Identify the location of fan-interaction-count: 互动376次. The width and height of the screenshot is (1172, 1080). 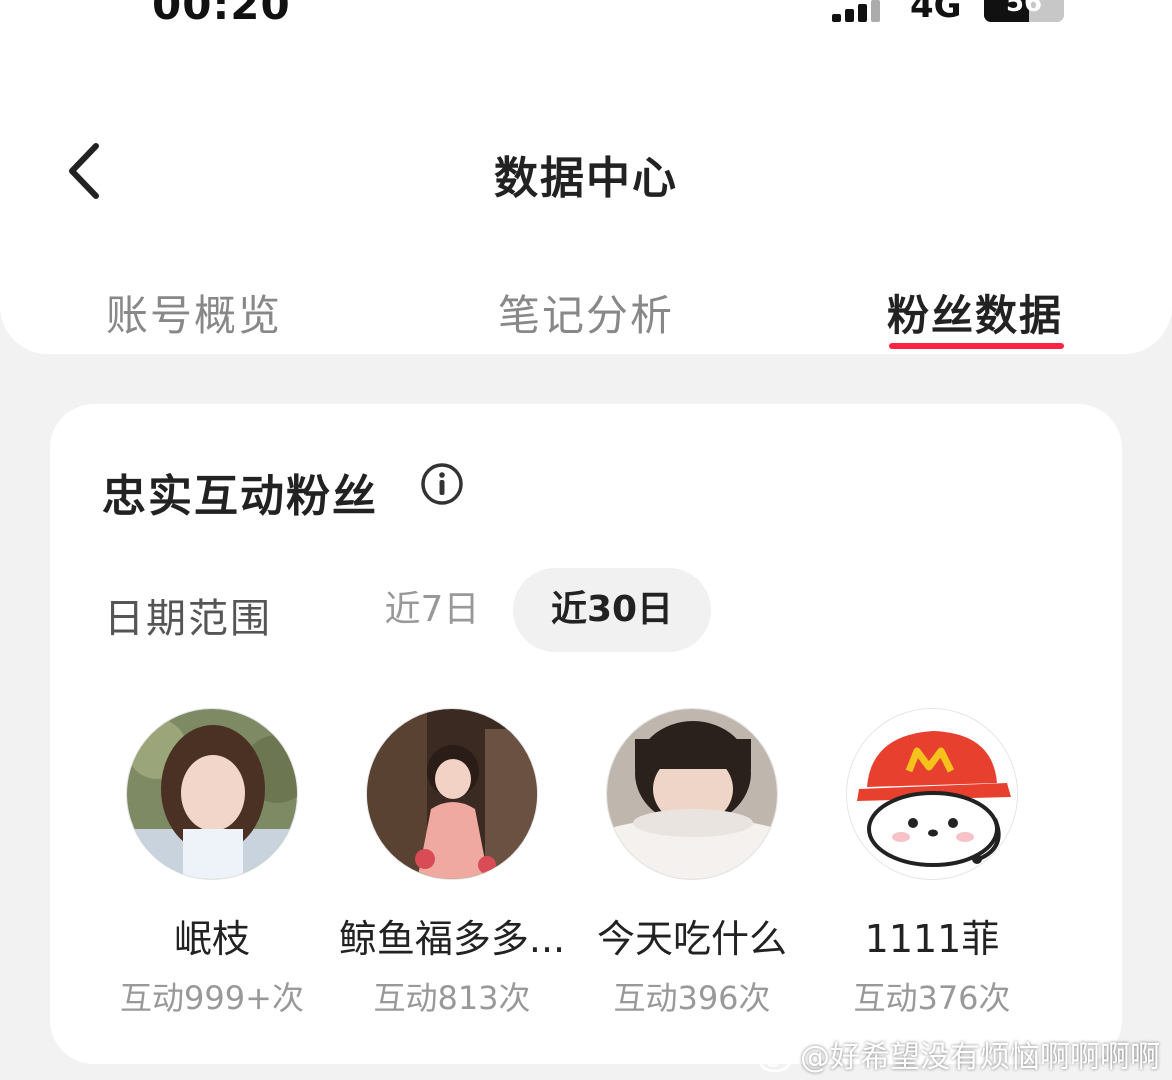
(932, 998).